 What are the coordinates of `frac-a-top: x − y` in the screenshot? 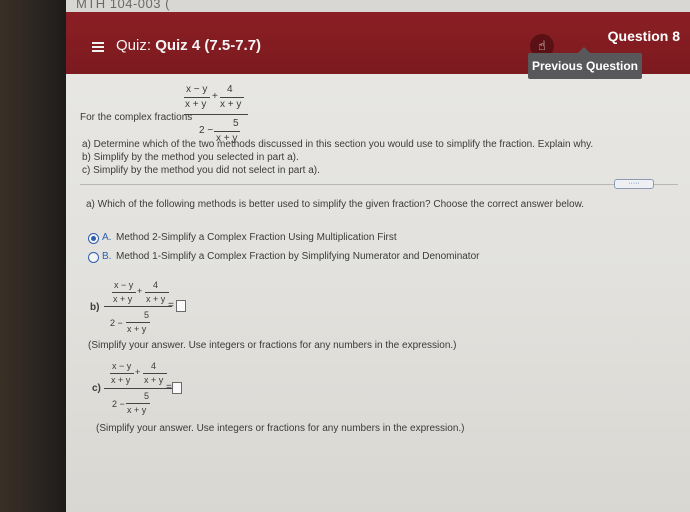 It's located at (197, 89).